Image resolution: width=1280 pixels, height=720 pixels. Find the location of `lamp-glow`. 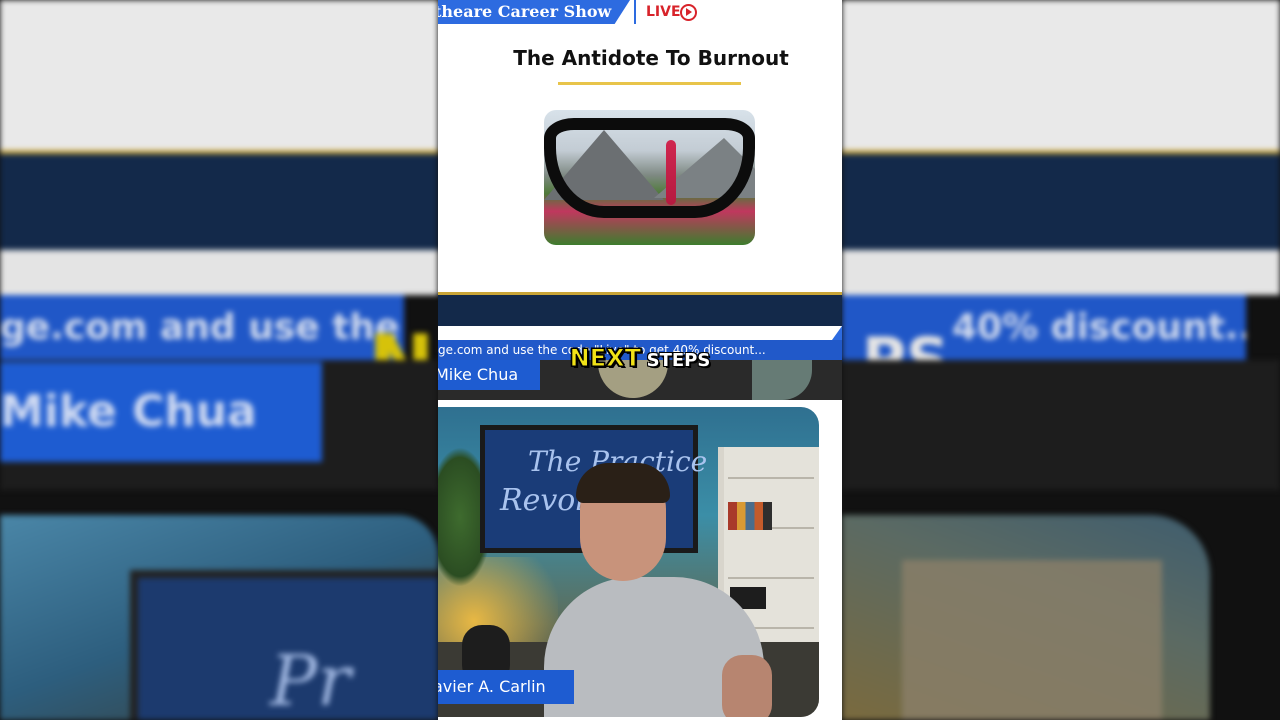

lamp-glow is located at coordinates (633, 379).